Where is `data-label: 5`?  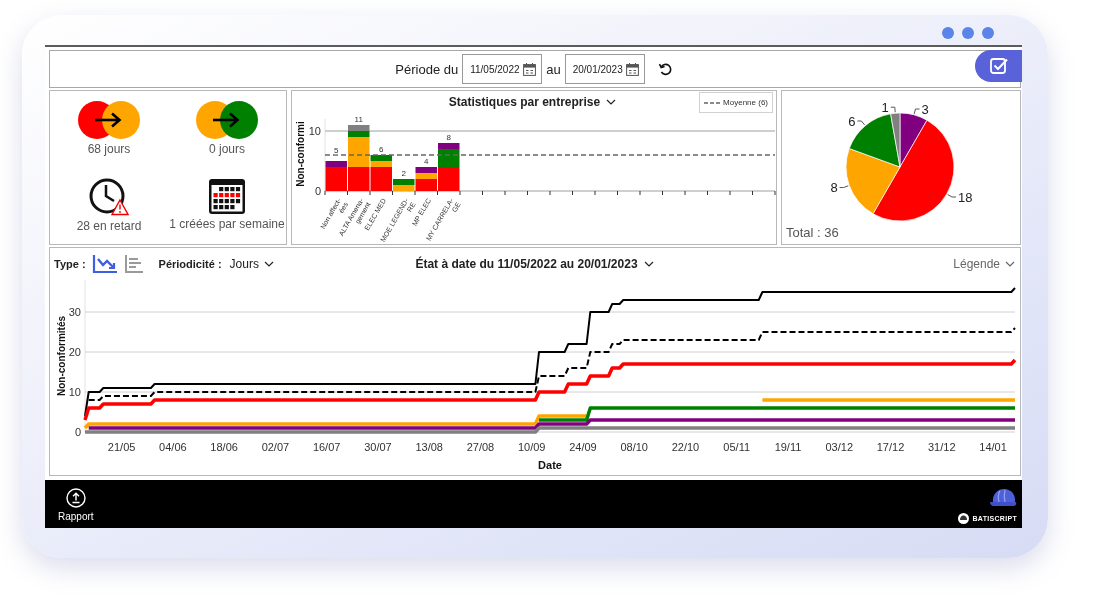
data-label: 5 is located at coordinates (336, 150).